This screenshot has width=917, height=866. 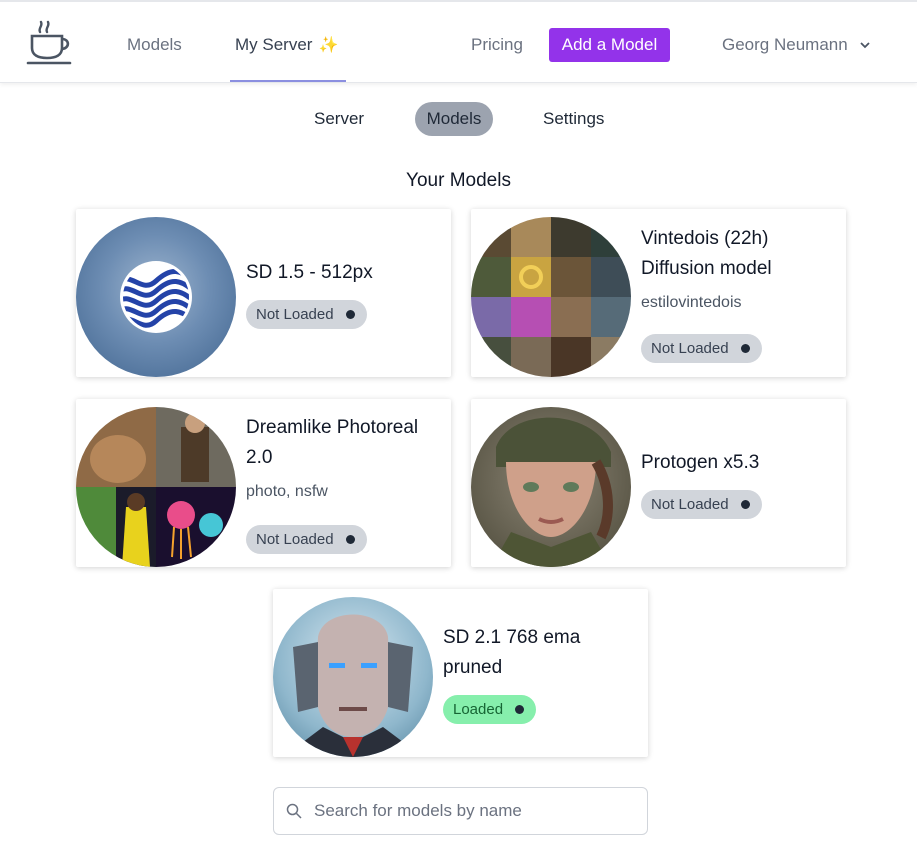 What do you see at coordinates (478, 709) in the screenshot?
I see `status-label: Loaded` at bounding box center [478, 709].